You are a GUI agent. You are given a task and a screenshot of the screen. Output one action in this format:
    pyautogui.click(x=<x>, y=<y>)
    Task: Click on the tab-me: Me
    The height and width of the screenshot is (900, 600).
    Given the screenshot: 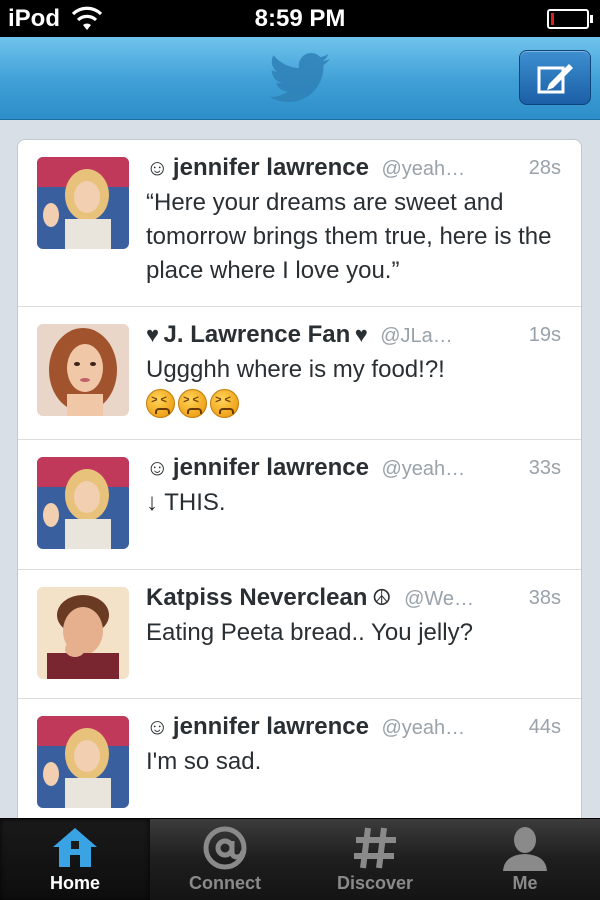 What is the action you would take?
    pyautogui.click(x=525, y=859)
    